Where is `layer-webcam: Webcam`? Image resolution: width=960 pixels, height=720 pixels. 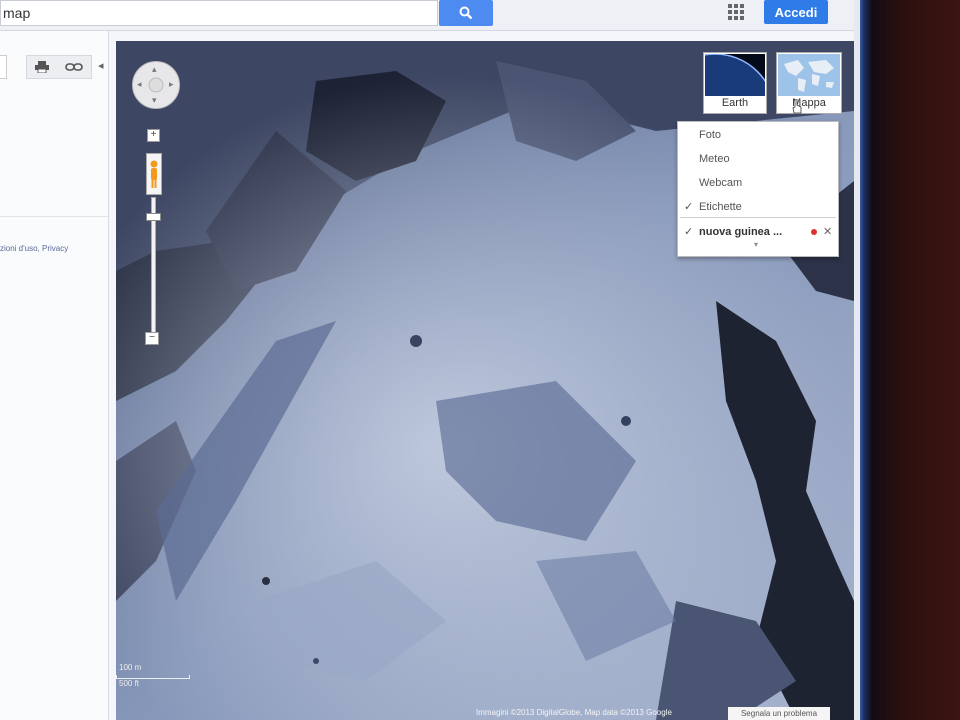
layer-webcam: Webcam is located at coordinates (758, 183).